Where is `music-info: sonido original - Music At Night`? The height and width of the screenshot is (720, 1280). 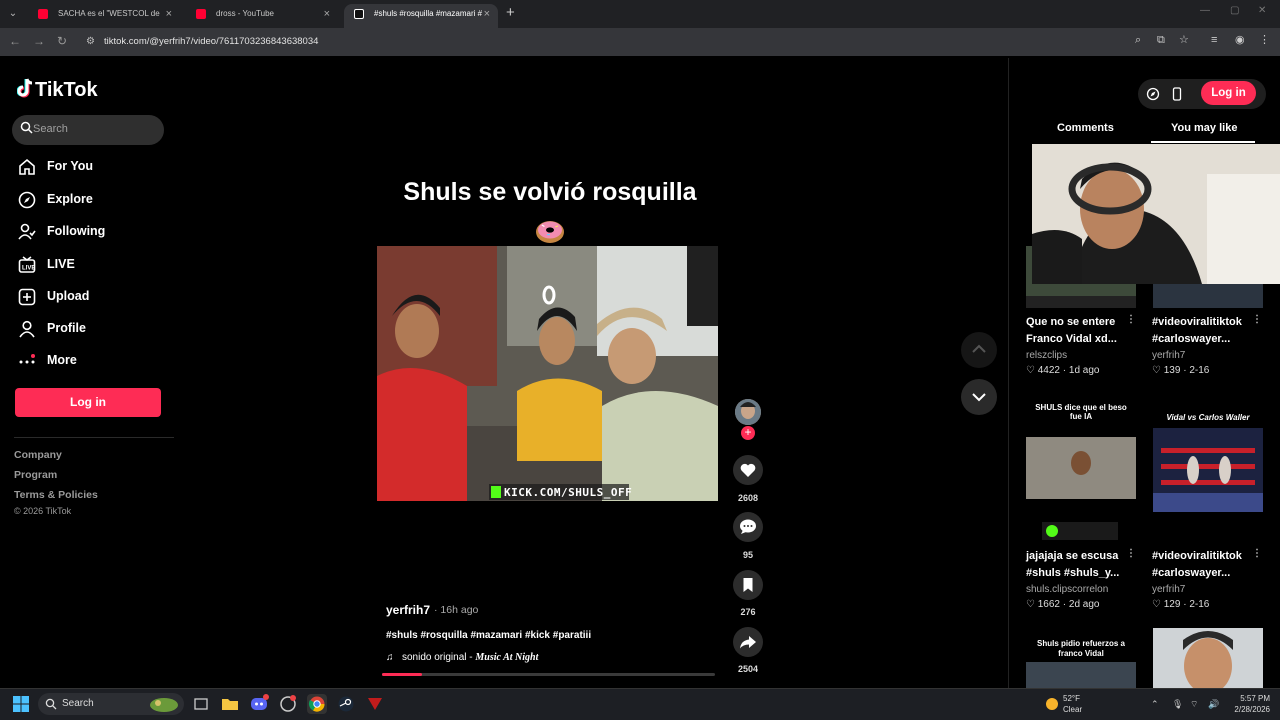 music-info: sonido original - Music At Night is located at coordinates (470, 657).